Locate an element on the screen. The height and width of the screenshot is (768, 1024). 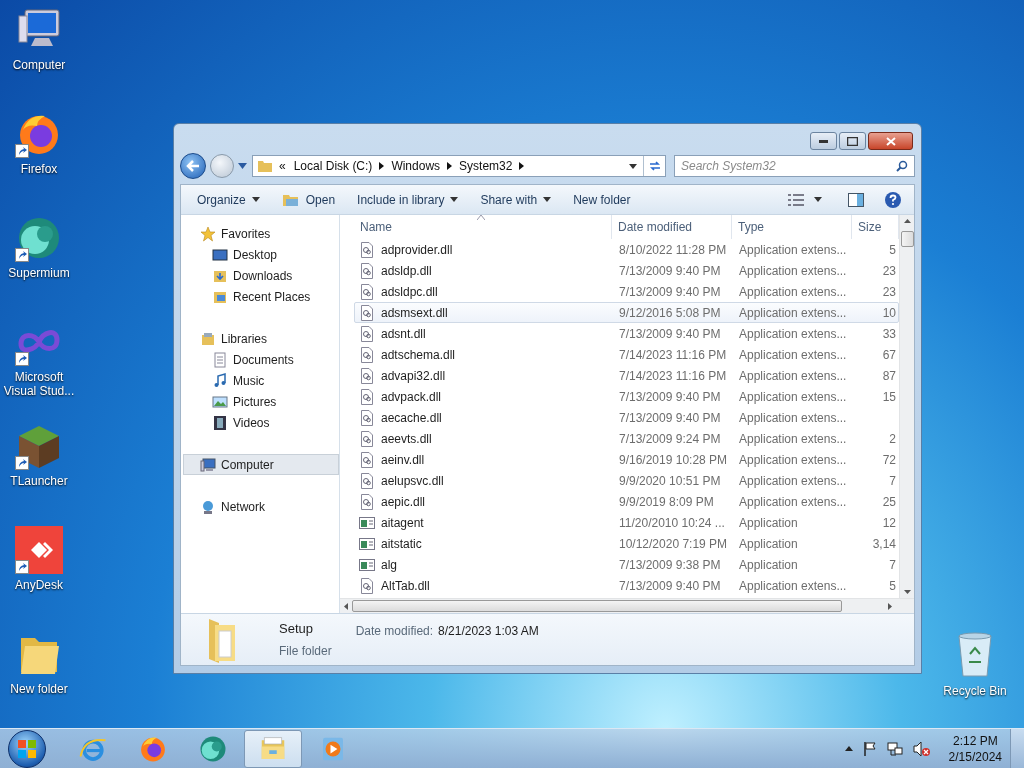
file-name: advpack.dll is located at coordinates (411, 397).